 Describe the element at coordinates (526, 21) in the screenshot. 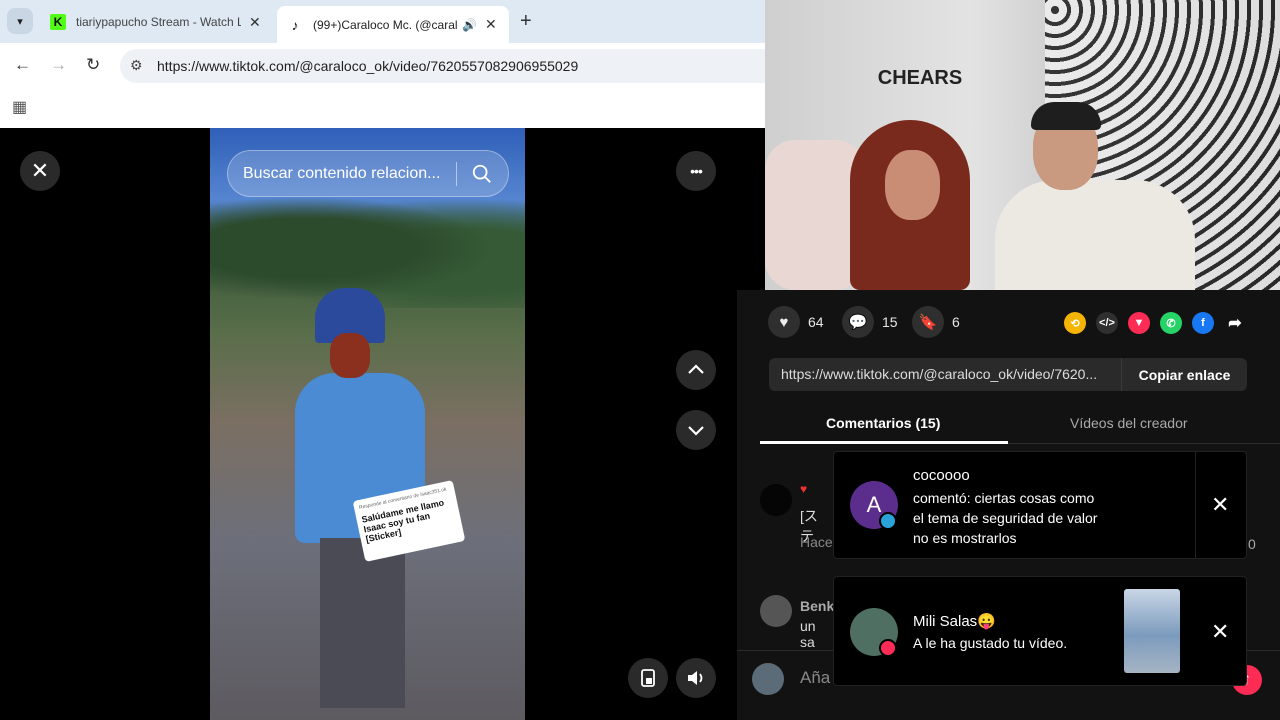

I see `new-tab-button: +` at that location.